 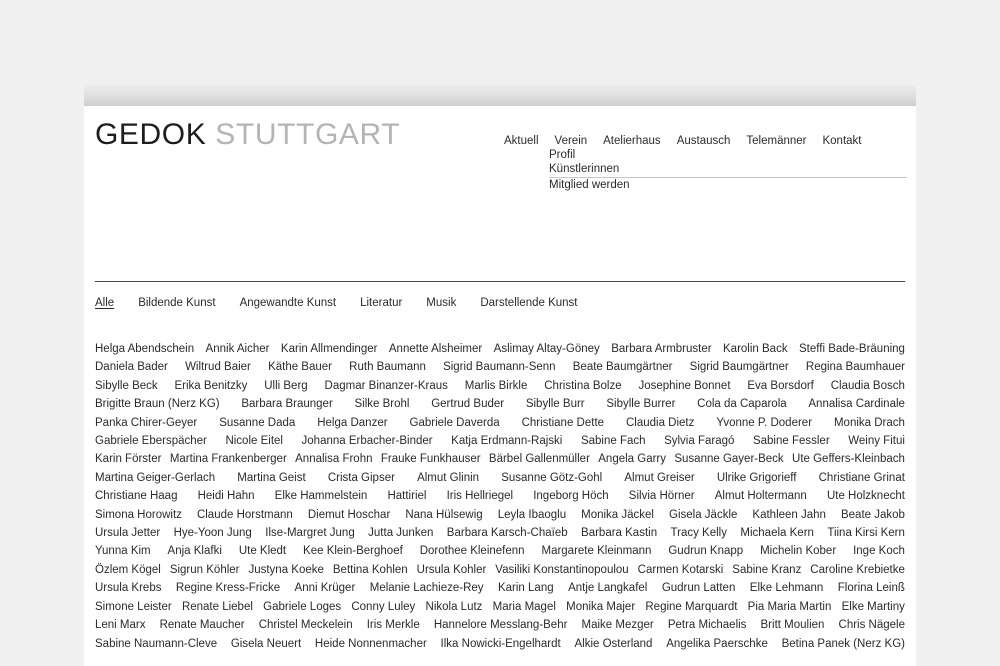 I want to click on artist-link: Simona Horowitz, so click(x=138, y=515).